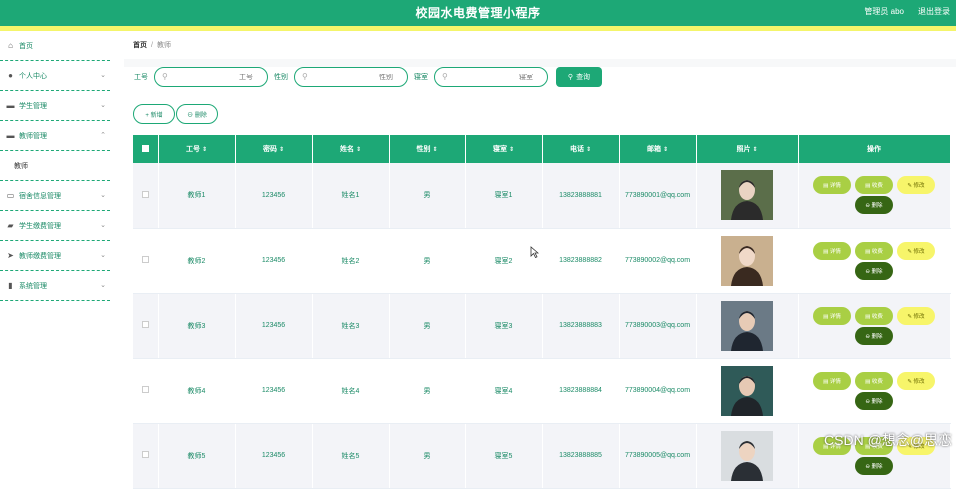 The width and height of the screenshot is (956, 489). I want to click on gender-search-input, so click(351, 77).